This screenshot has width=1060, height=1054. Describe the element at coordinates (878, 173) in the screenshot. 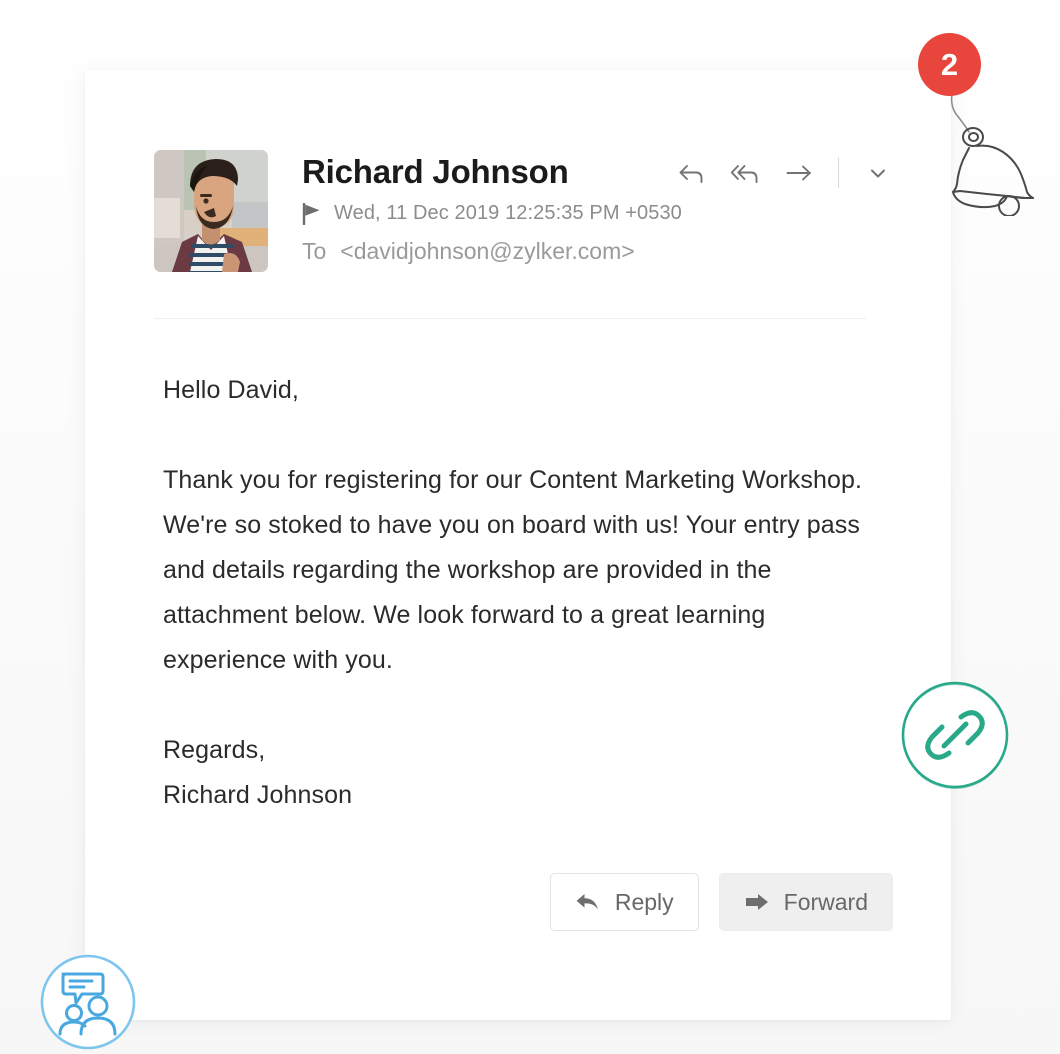

I see `chevron-down-icon` at that location.